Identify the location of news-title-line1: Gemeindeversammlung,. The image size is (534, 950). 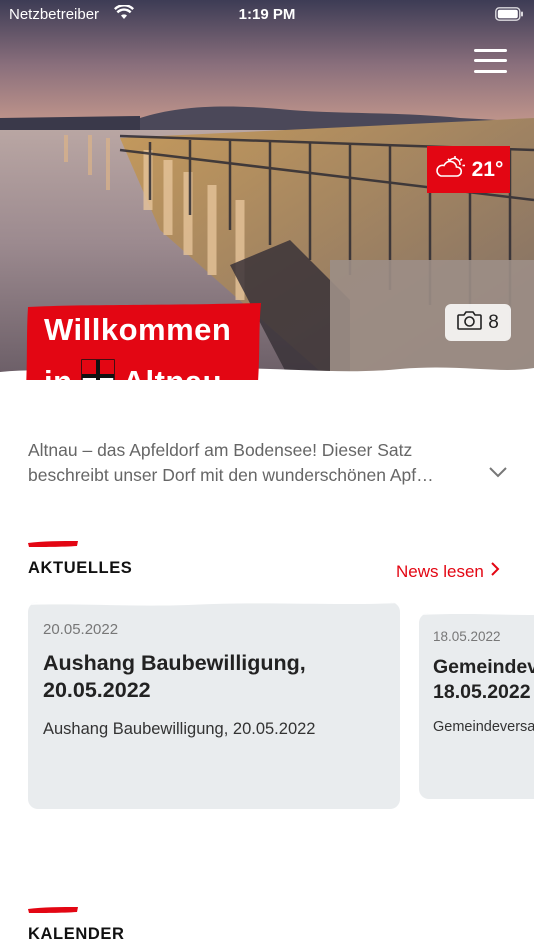
(483, 667).